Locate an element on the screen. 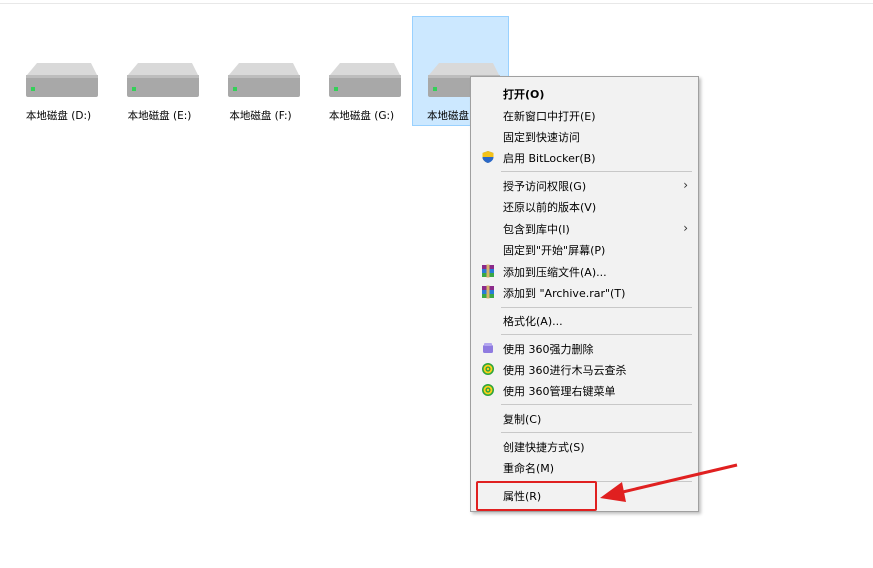  drive-g: 本地磁盘 (G:) is located at coordinates (361, 71).